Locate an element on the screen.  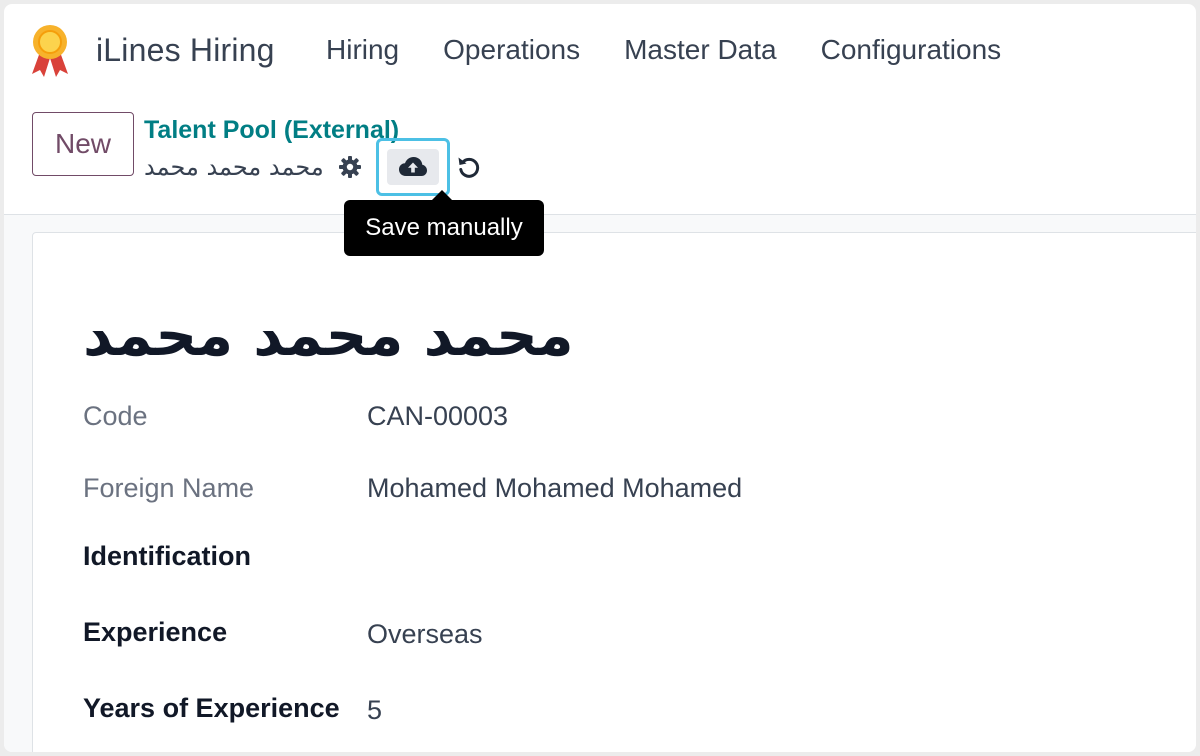
menu-item-master-data: Master Data is located at coordinates (700, 50).